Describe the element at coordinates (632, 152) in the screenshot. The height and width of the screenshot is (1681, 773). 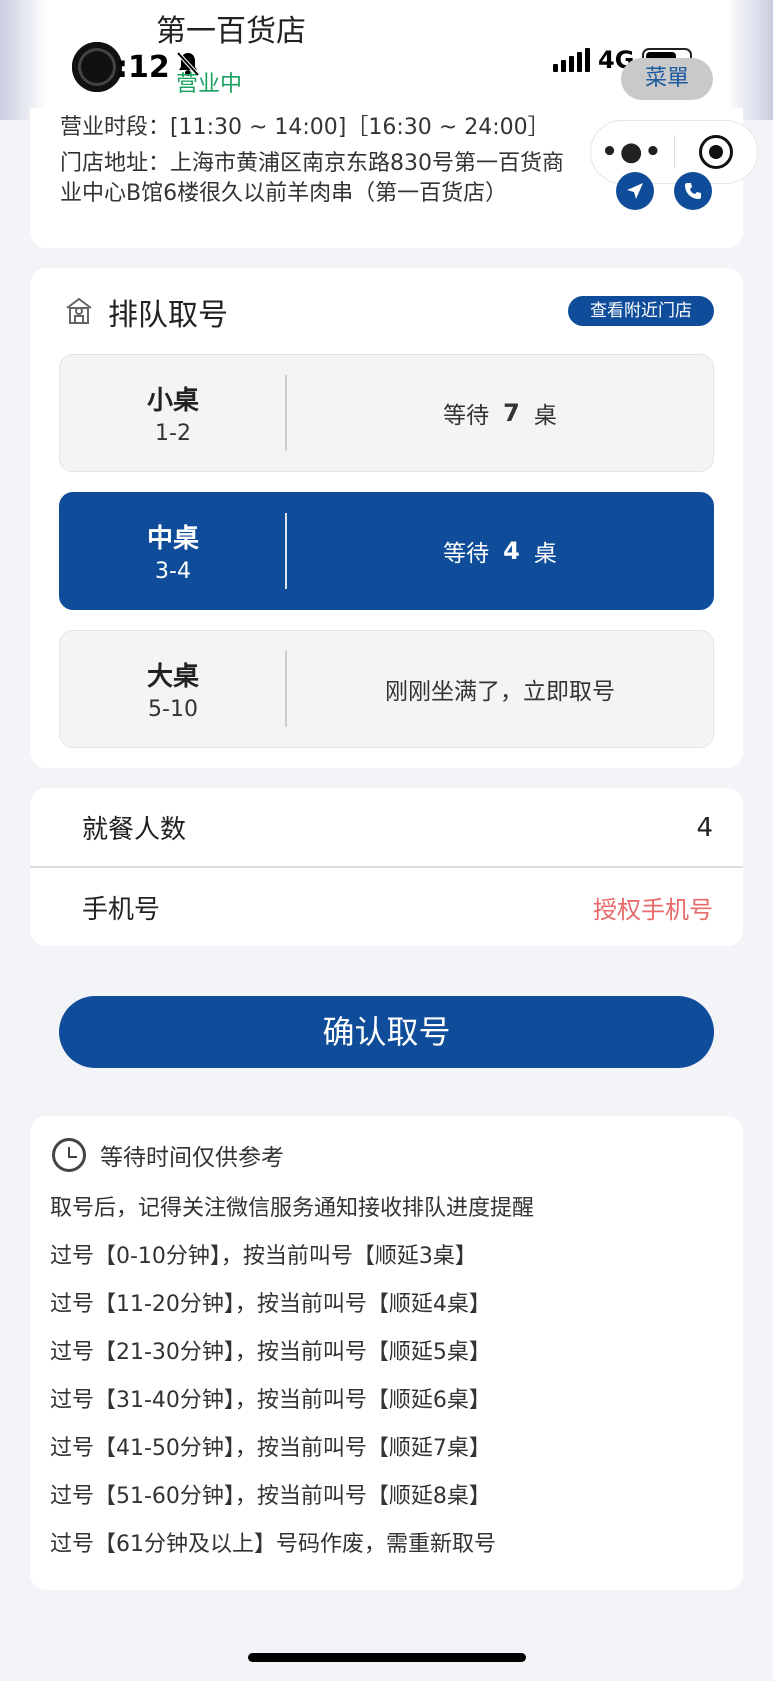
I see `more-dots-icon: •●•` at that location.